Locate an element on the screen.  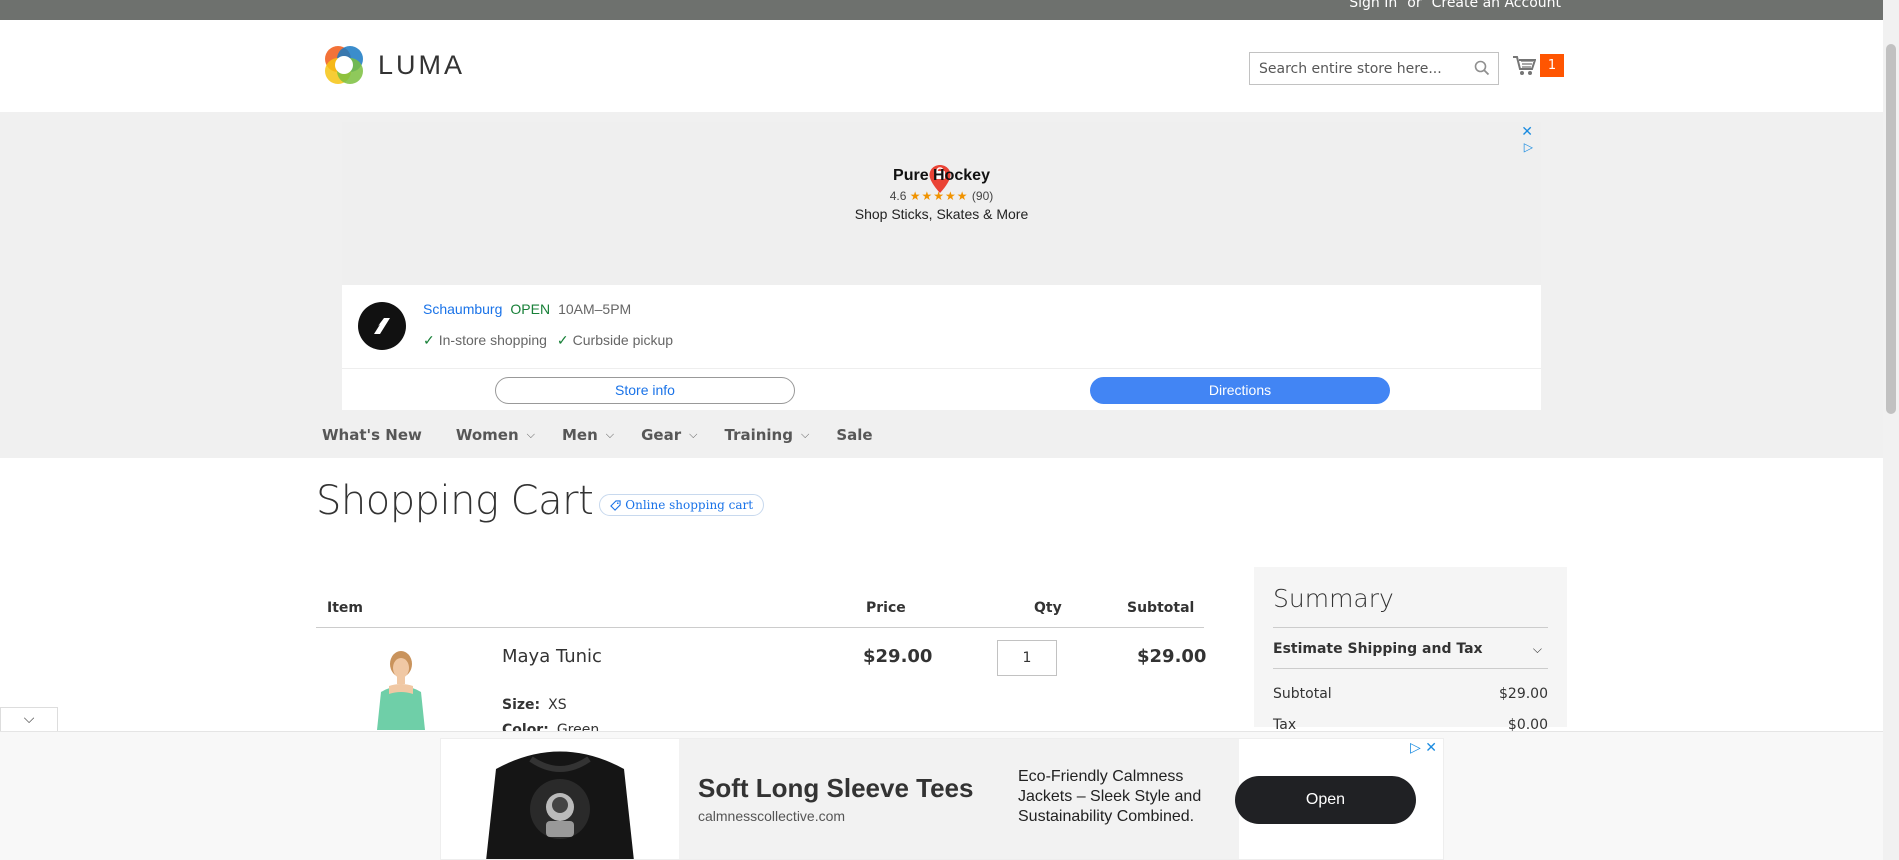
column-header-qty: Qty is located at coordinates (1048, 608).